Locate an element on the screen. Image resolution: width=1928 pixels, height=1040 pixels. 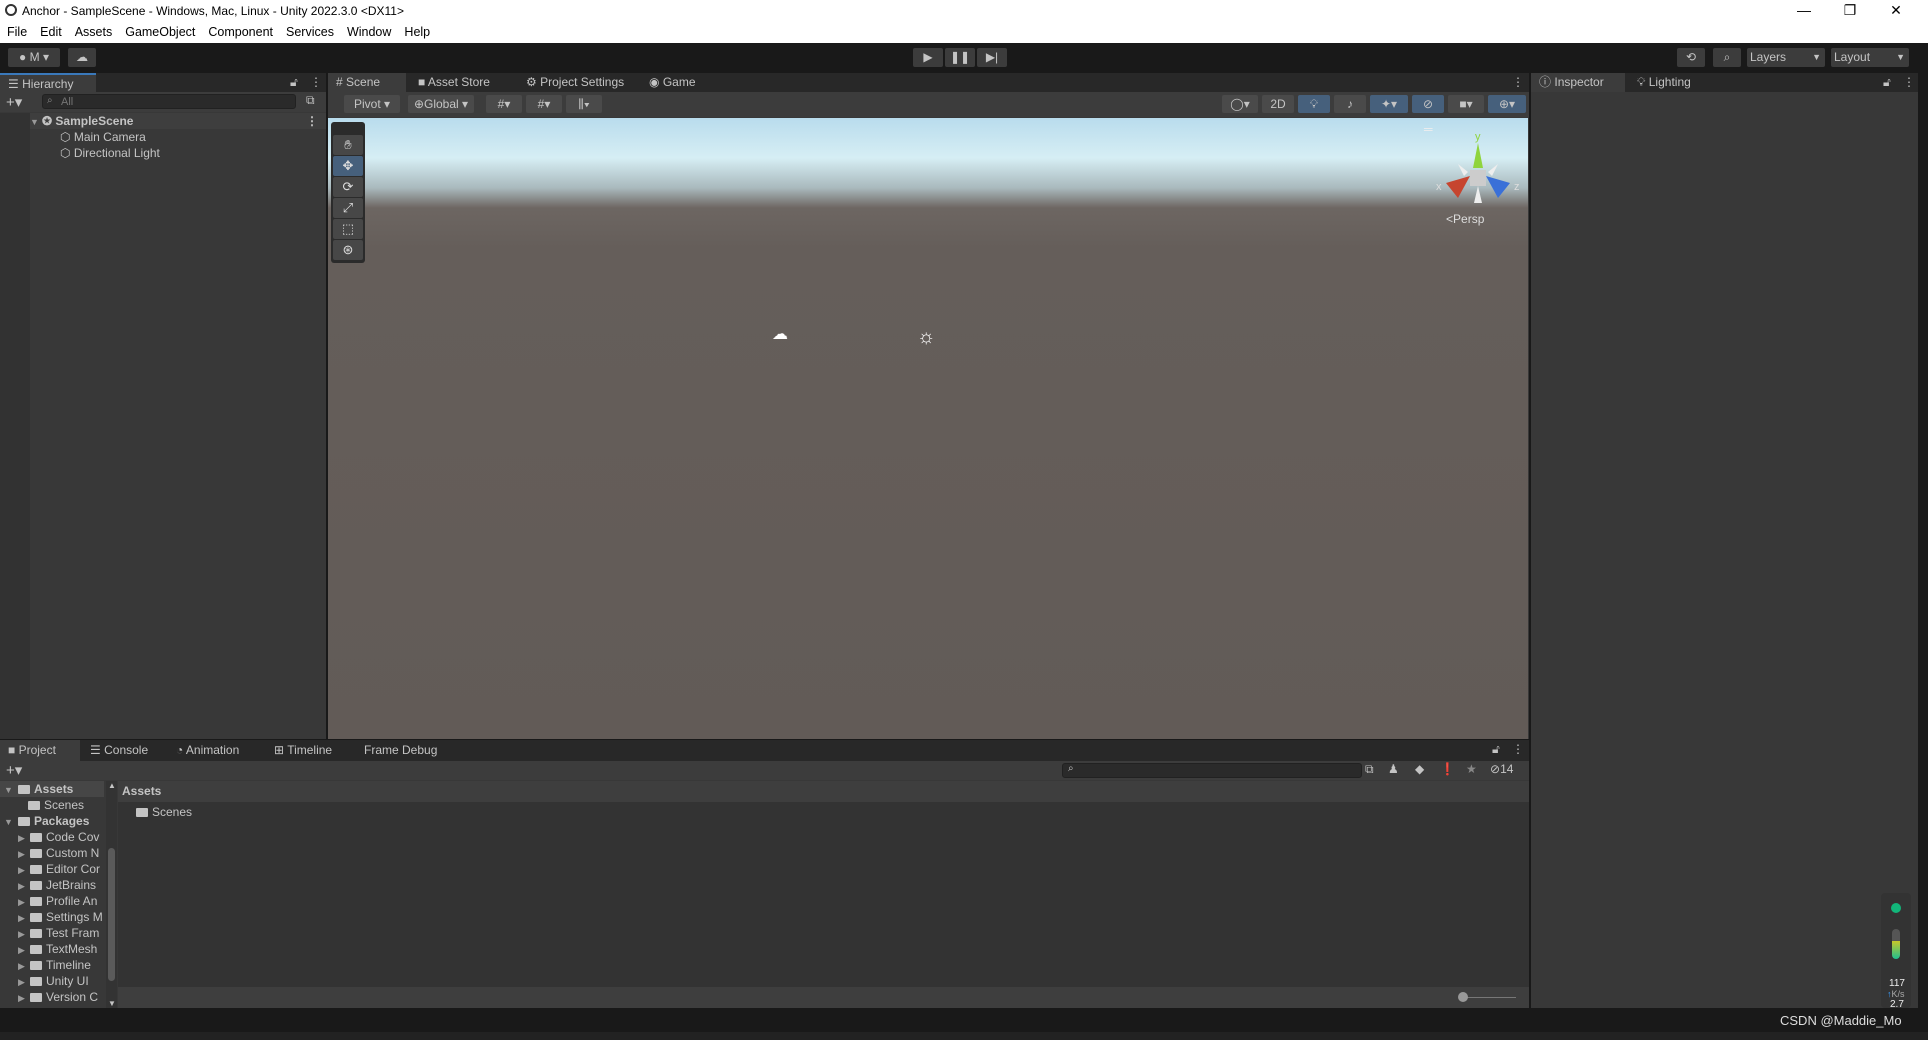
list-item: ⬡ Main Camera is located at coordinates (103, 137).